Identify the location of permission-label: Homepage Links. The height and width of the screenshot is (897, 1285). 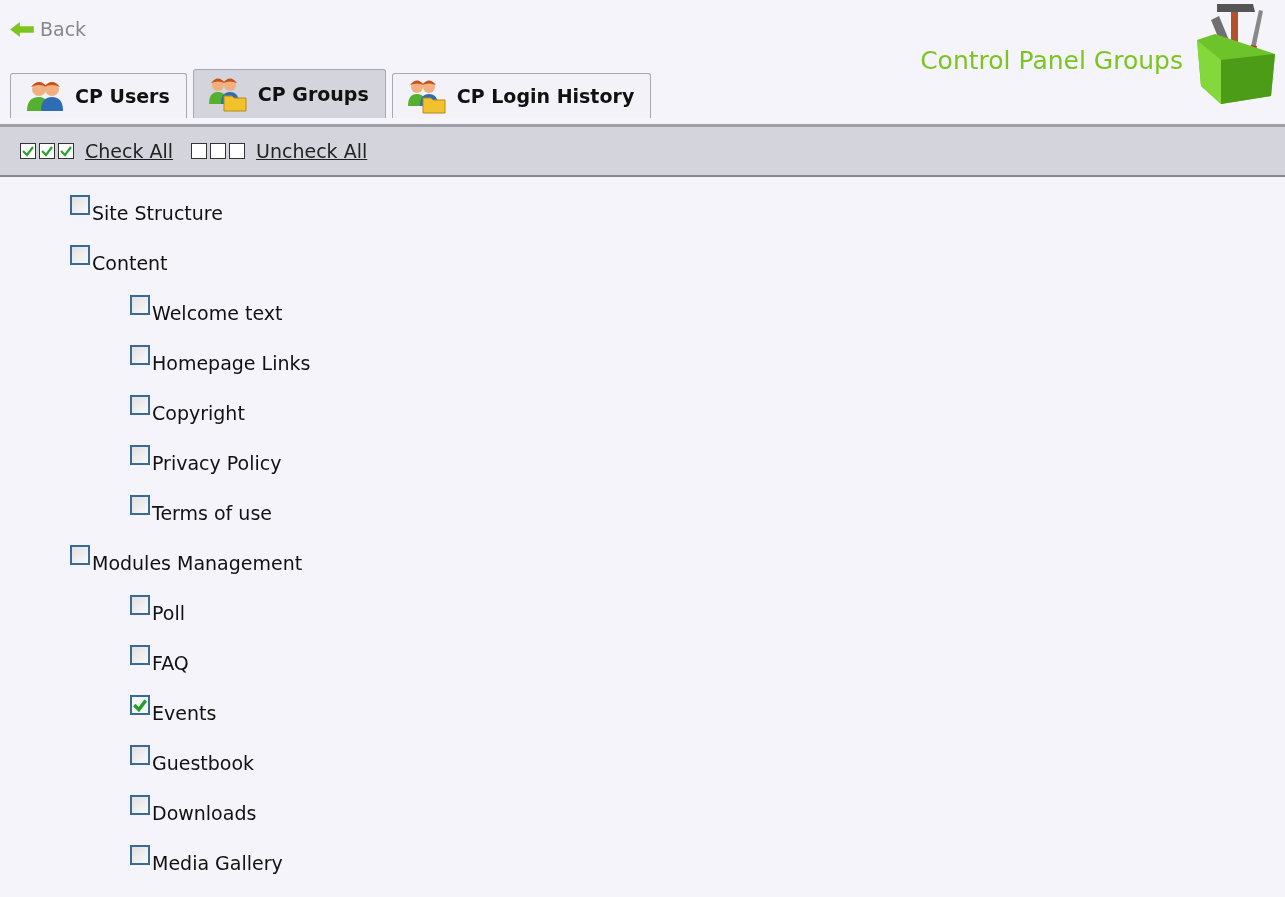
(231, 363).